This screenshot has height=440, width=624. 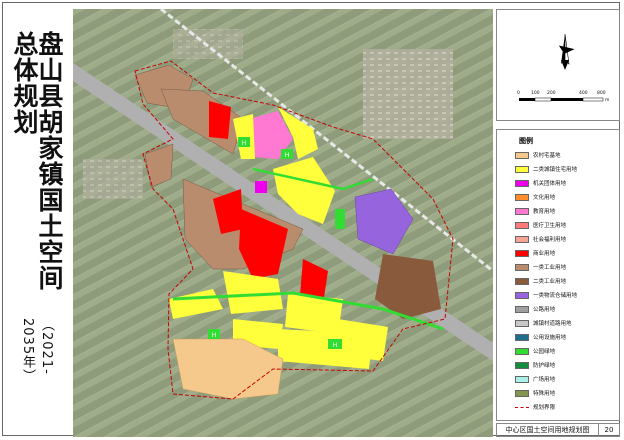 I want to click on scale-label: 400, so click(x=583, y=93).